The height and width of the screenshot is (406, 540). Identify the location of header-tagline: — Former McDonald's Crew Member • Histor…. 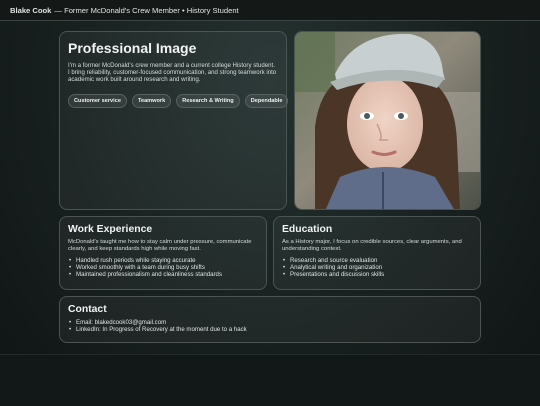
(146, 10).